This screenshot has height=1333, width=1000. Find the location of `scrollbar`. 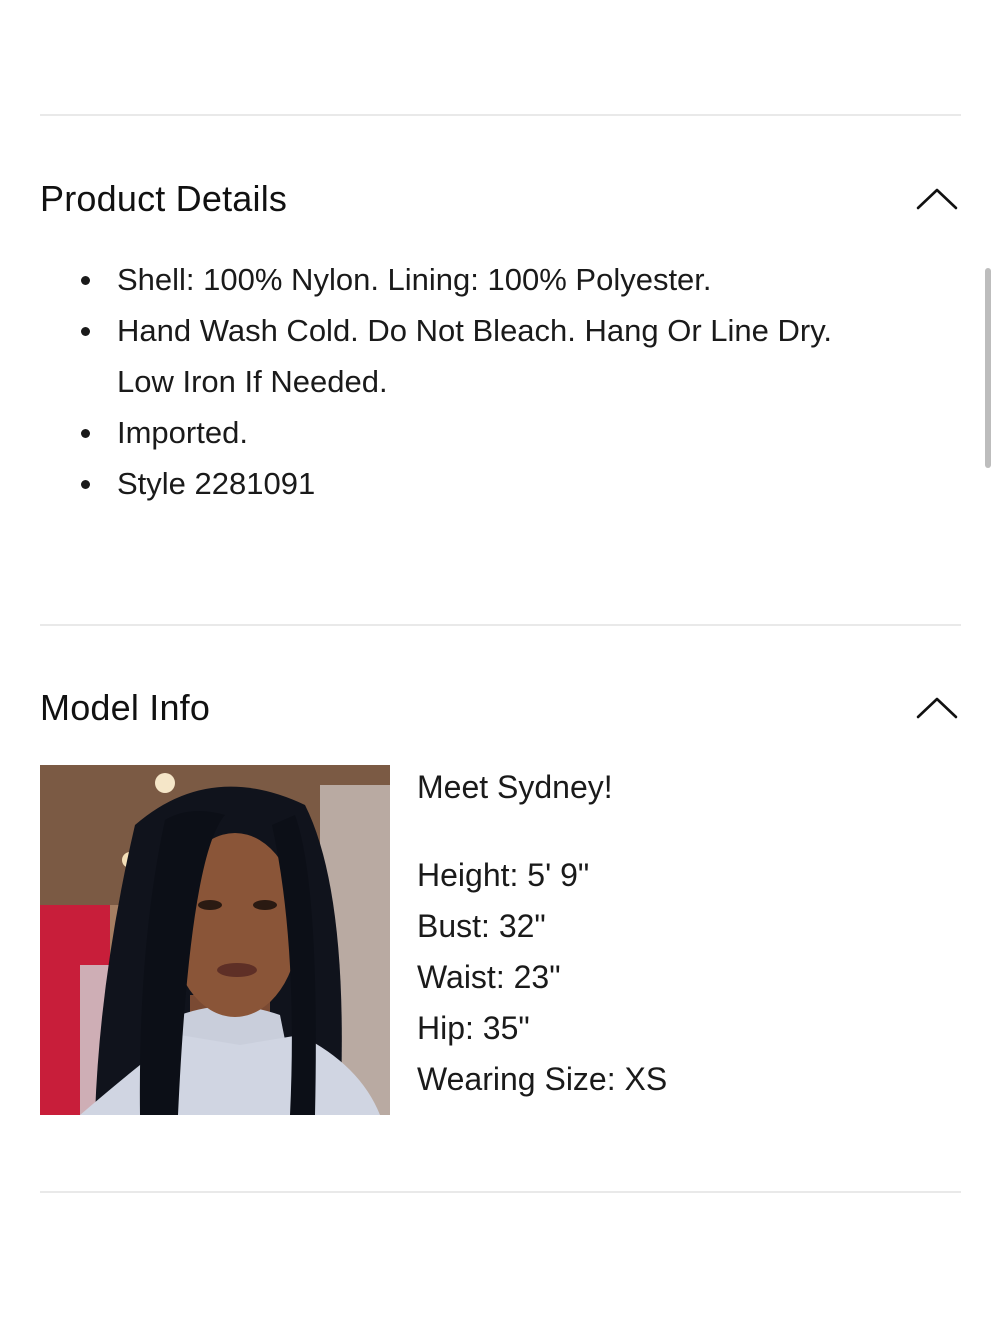

scrollbar is located at coordinates (988, 368).